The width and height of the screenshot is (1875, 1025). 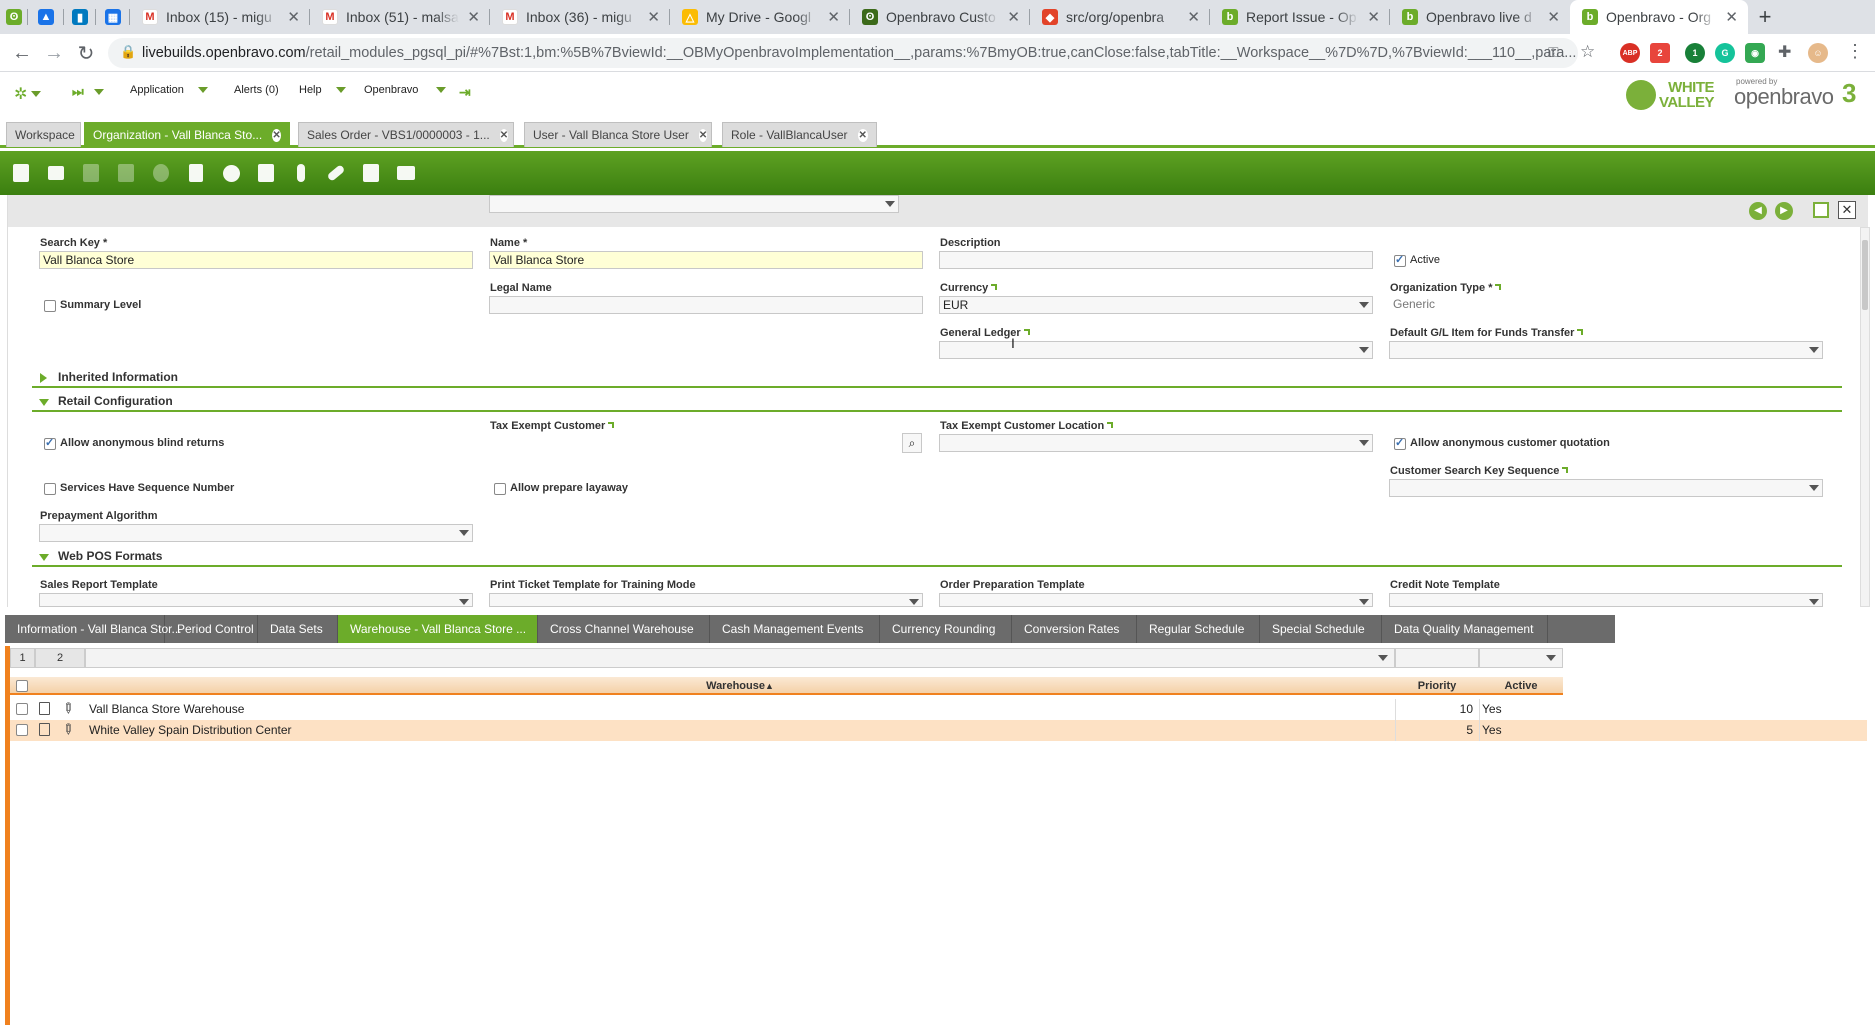 I want to click on tab-special-schedule: Special Schedule, so click(x=1321, y=629).